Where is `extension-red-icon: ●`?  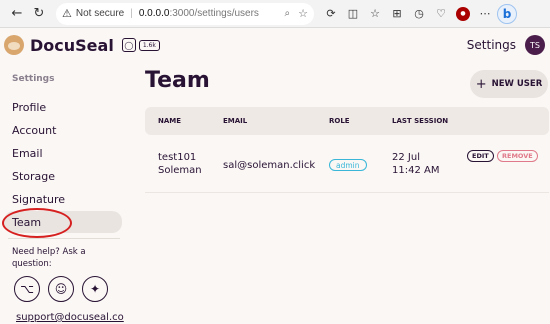 extension-red-icon: ● is located at coordinates (463, 14).